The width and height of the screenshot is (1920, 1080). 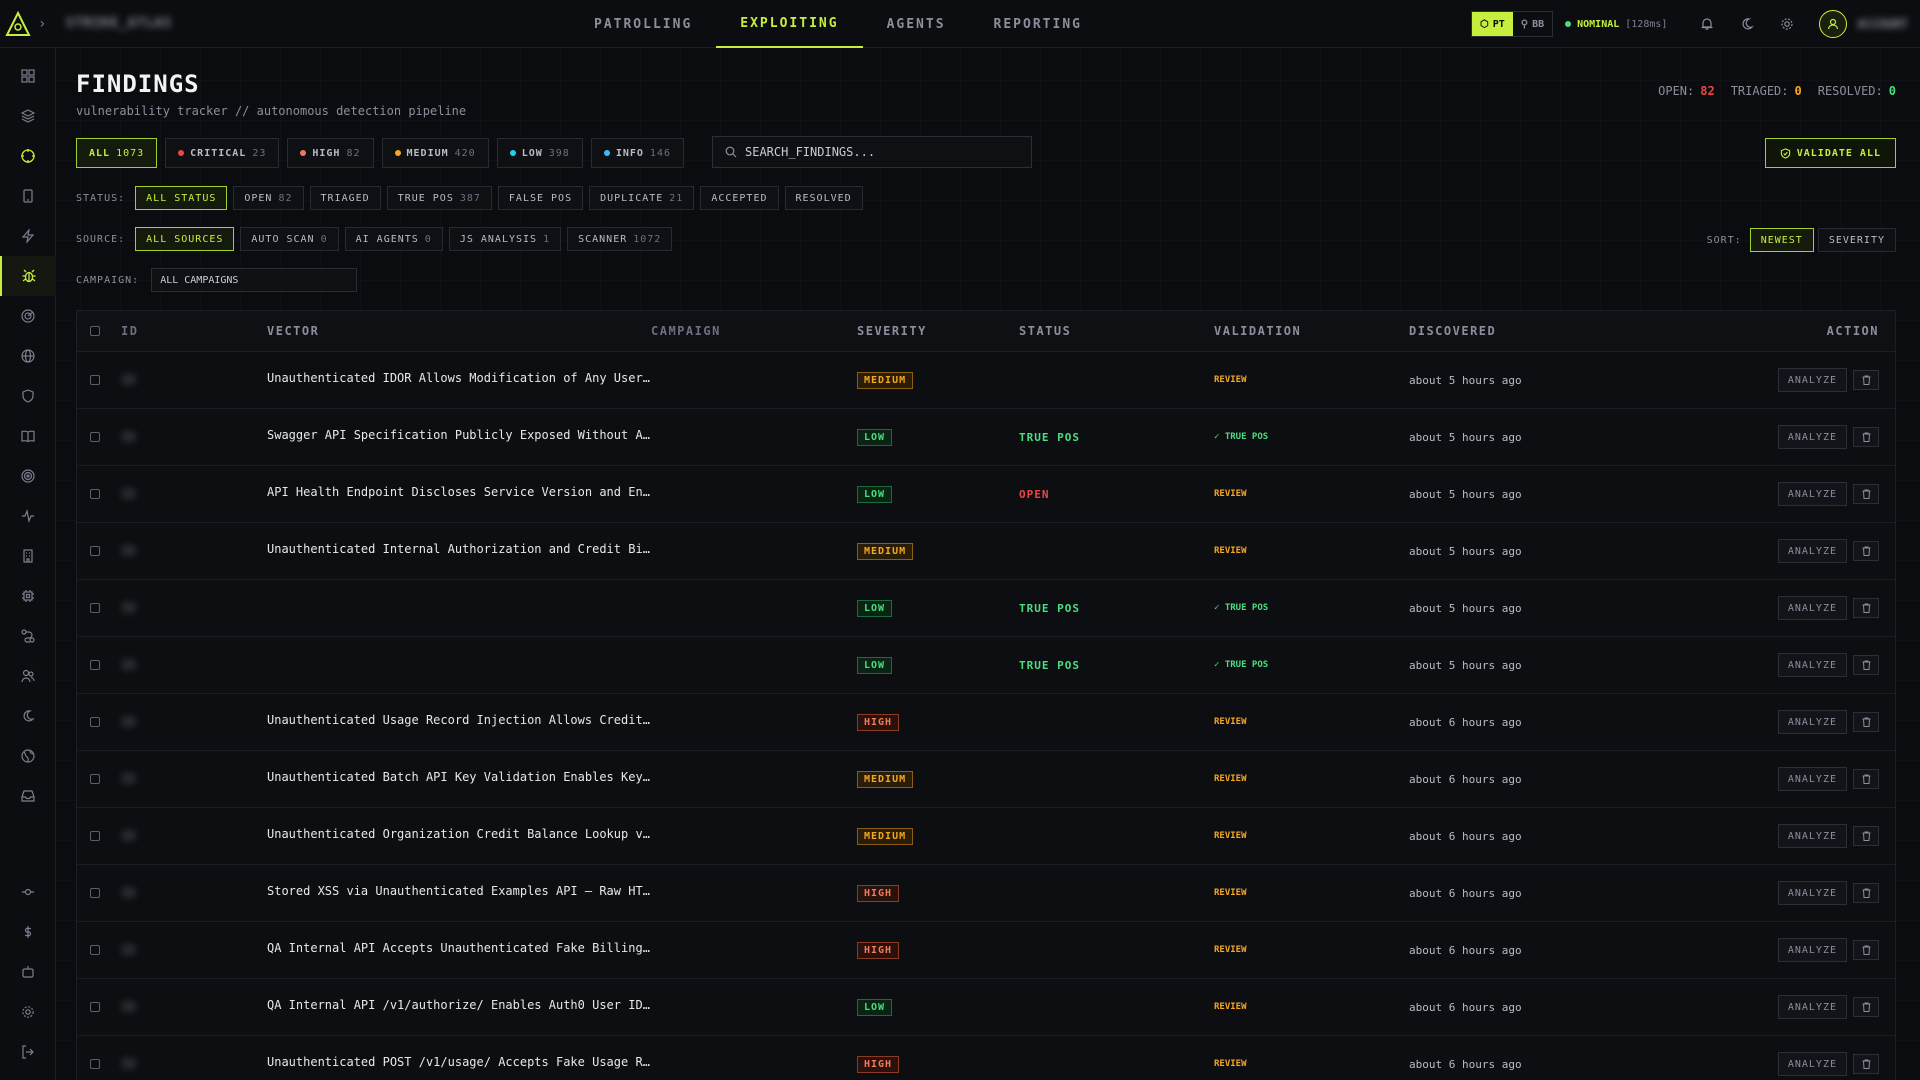 I want to click on sidebar-world-icon, so click(x=28, y=756).